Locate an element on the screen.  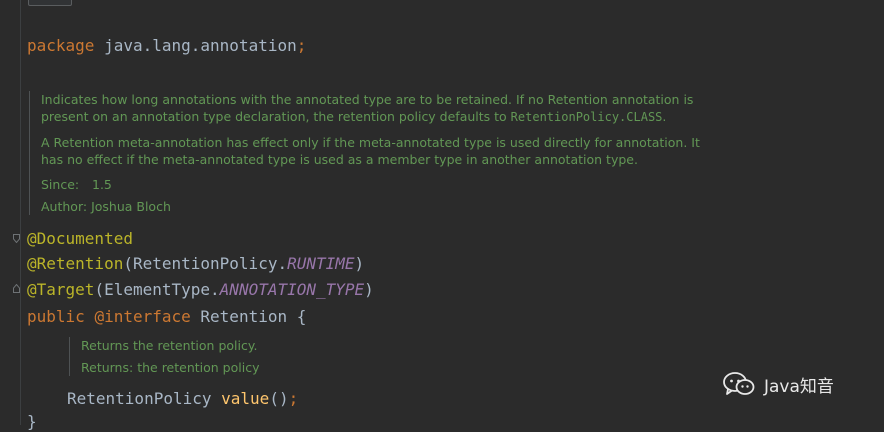
method-line: RetentionPolicy value(); is located at coordinates (182, 399).